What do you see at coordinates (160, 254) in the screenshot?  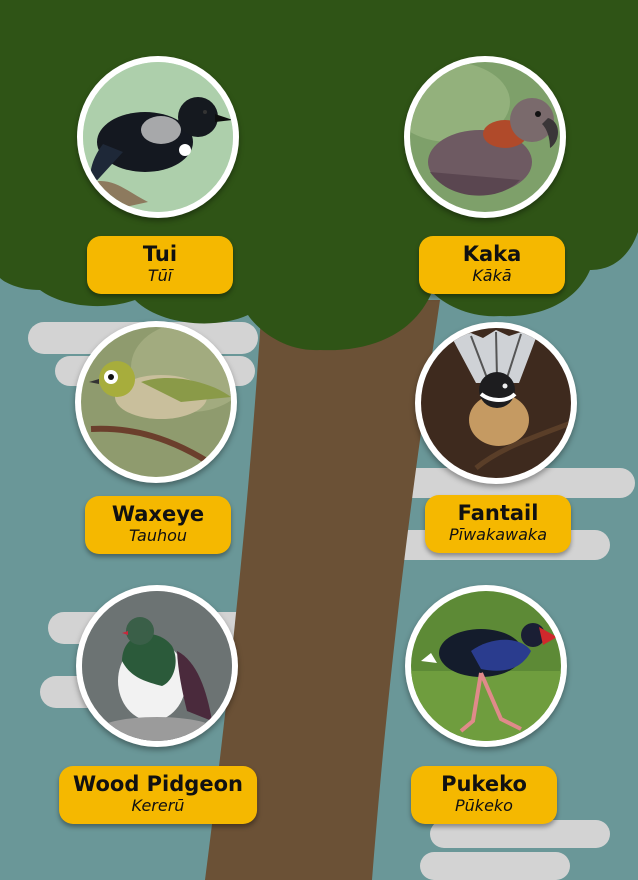 I see `tui-english-name: Tui` at bounding box center [160, 254].